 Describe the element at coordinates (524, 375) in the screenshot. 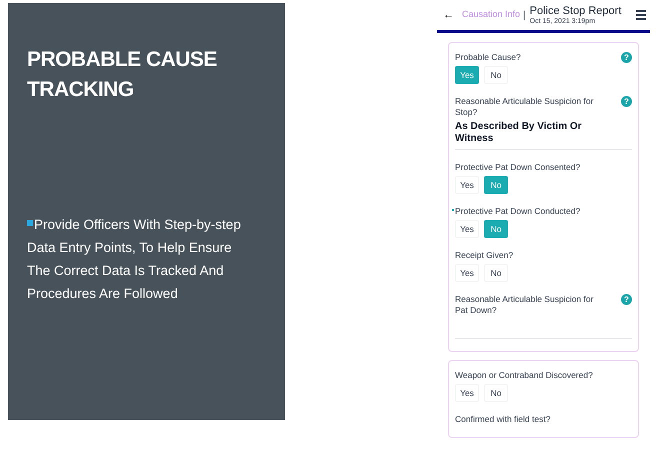

I see `question-label: Weapon or Contraband Discovered?` at that location.